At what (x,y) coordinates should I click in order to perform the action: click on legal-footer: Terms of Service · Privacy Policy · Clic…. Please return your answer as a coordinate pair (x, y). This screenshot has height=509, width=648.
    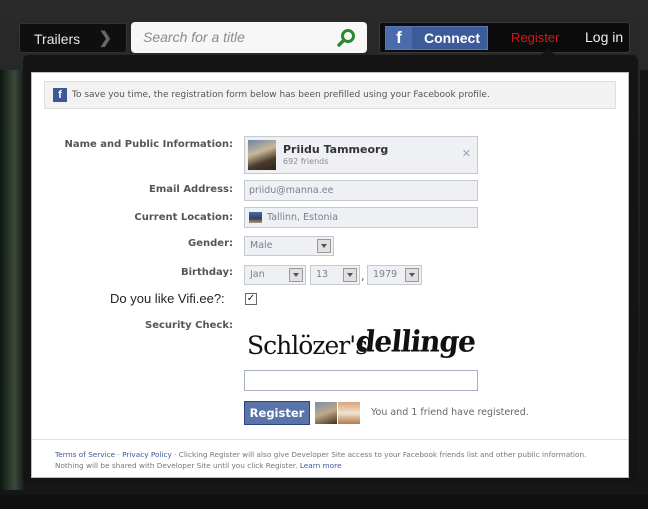
    Looking at the image, I should click on (335, 460).